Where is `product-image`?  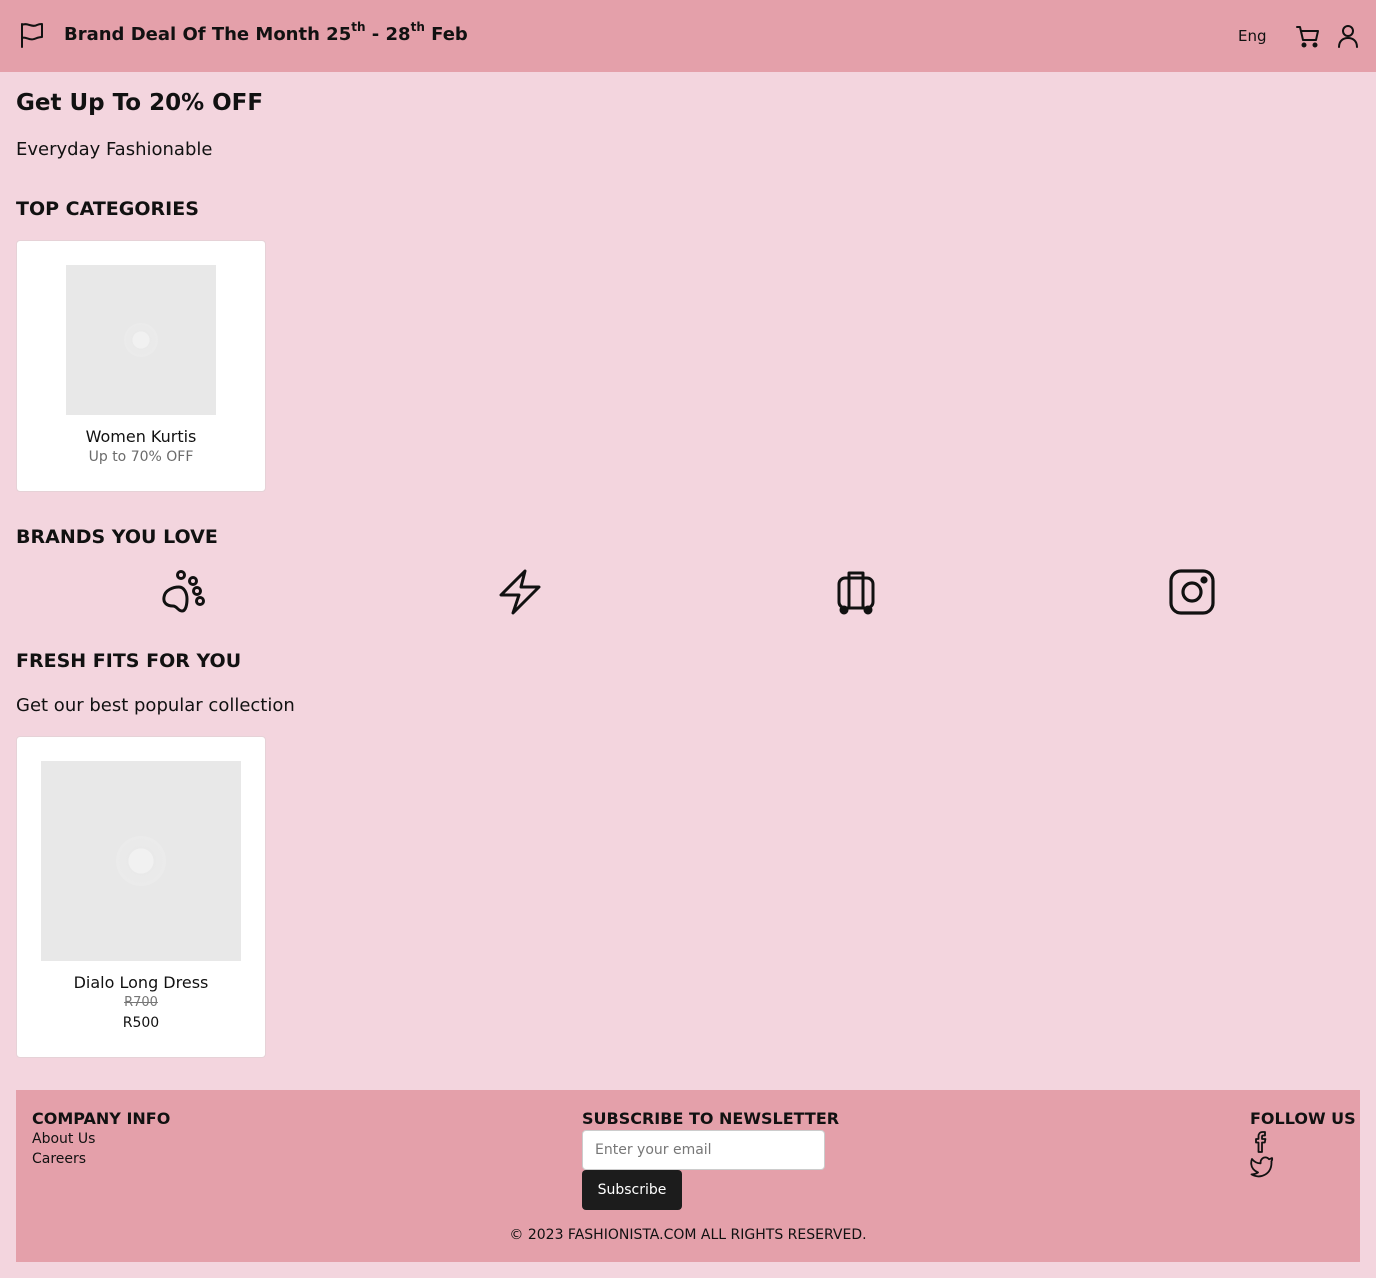 product-image is located at coordinates (141, 861).